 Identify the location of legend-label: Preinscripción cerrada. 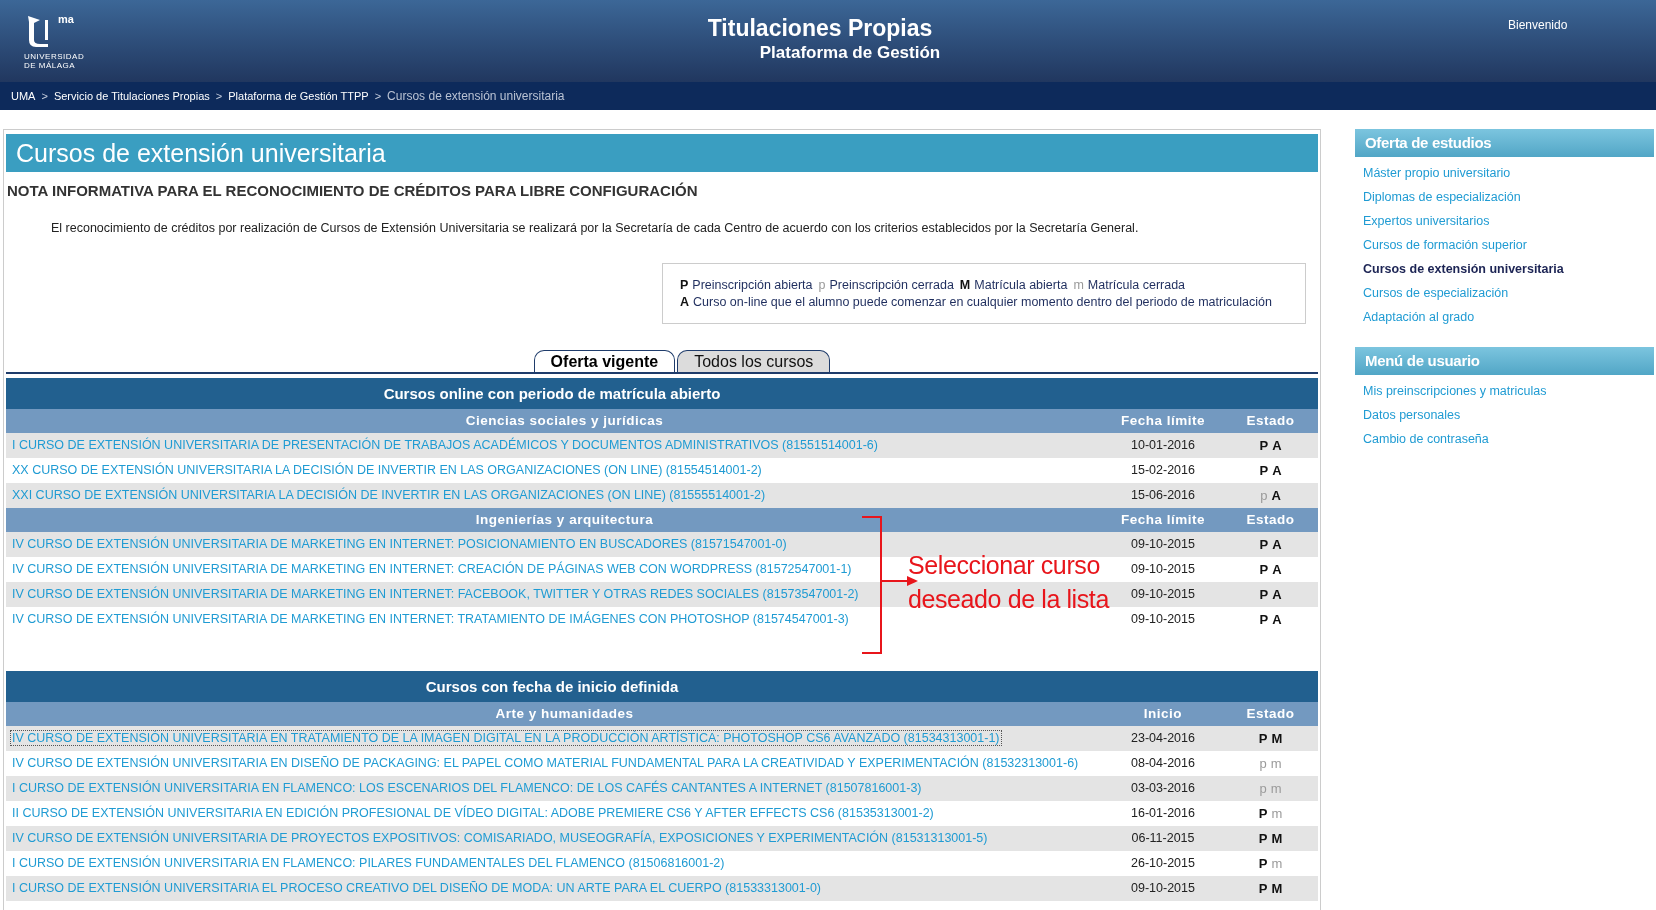
(891, 286).